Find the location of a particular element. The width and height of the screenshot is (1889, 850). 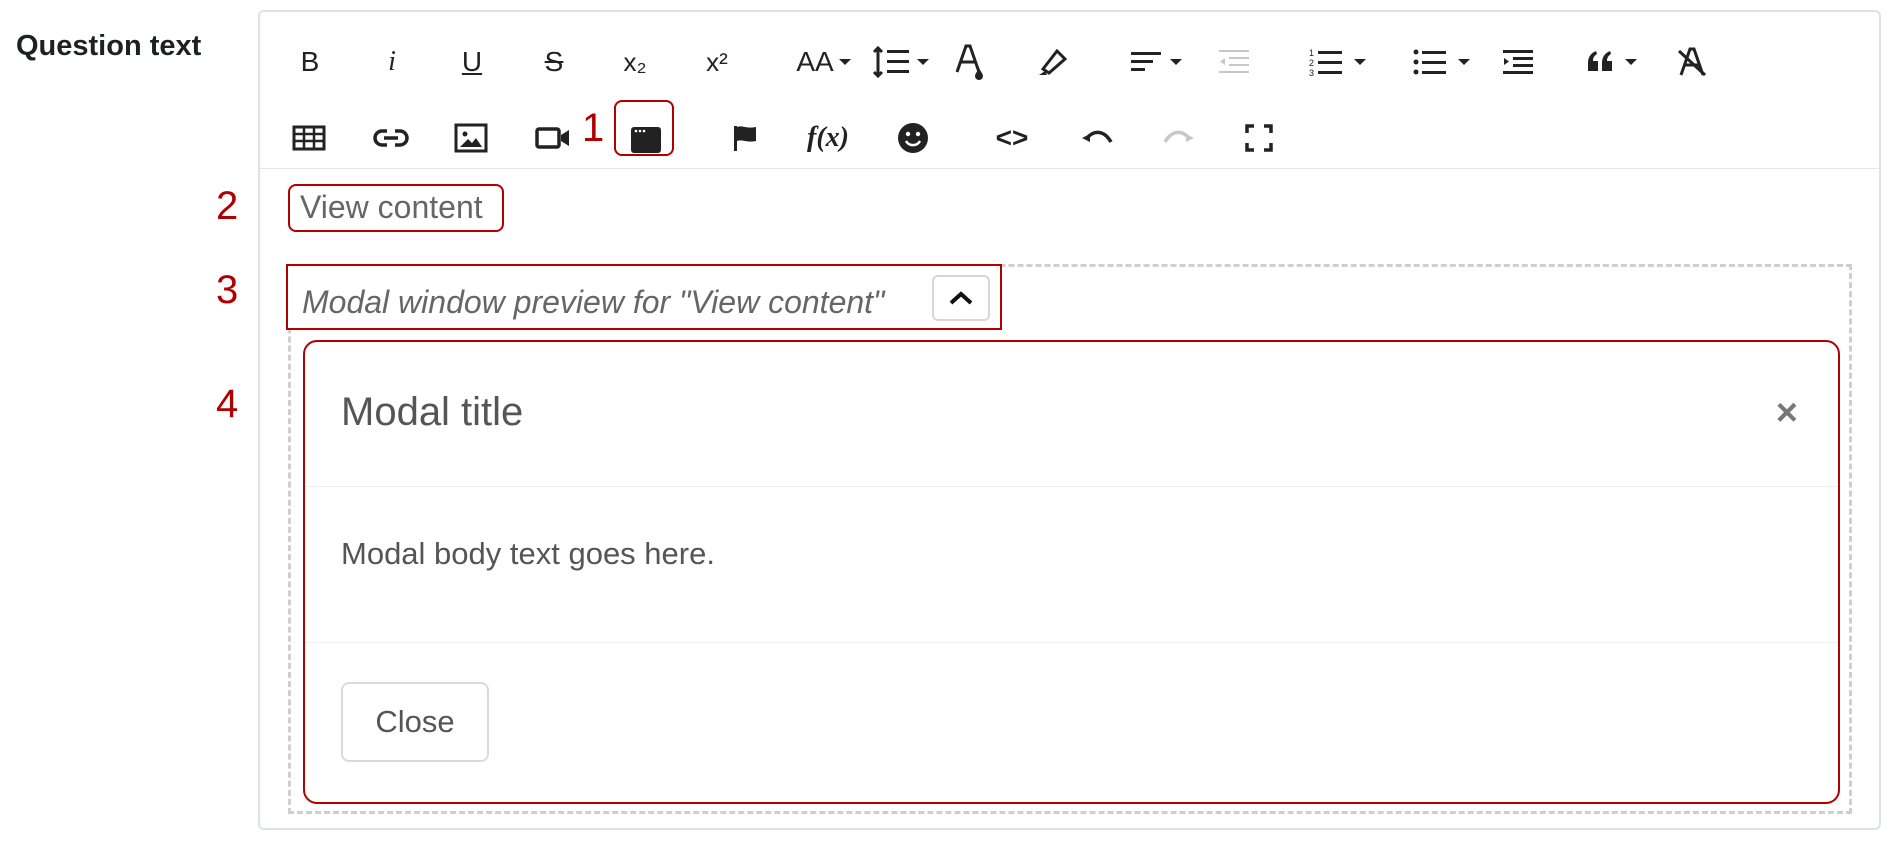

underline-button: U is located at coordinates (472, 62).